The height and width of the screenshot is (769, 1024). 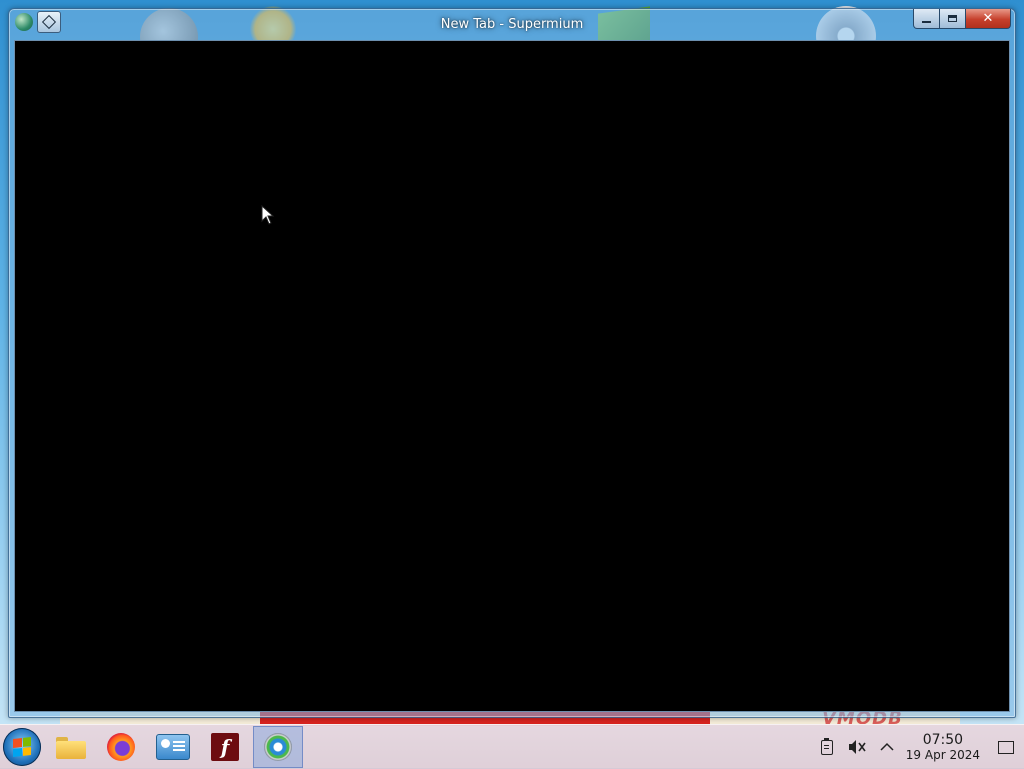 I want to click on notification-icon, so click(x=1006, y=747).